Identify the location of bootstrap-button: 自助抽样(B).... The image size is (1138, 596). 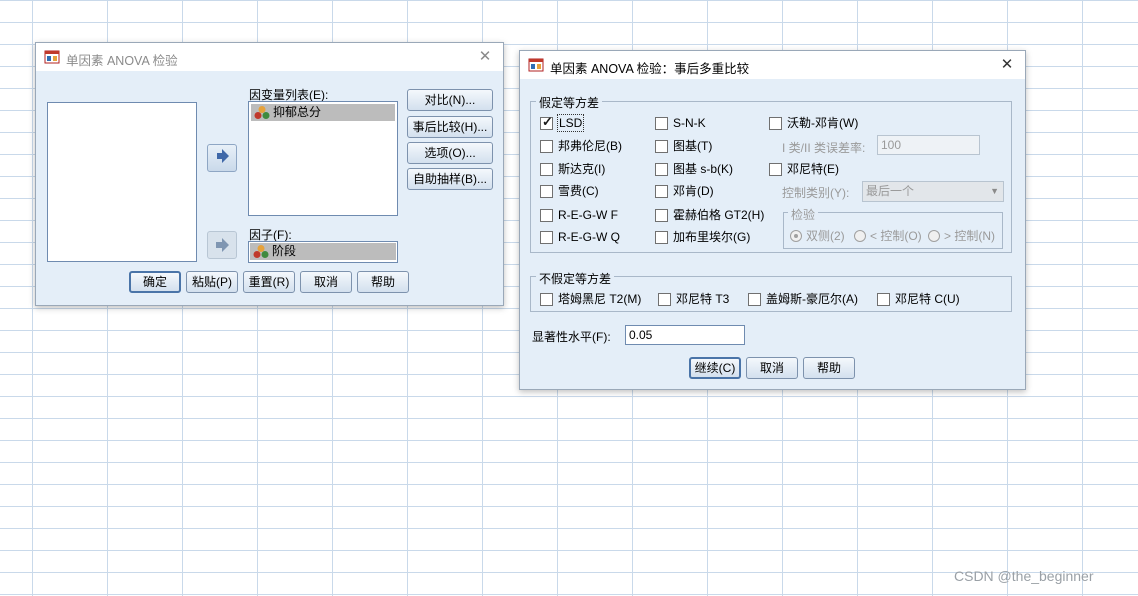
(450, 179).